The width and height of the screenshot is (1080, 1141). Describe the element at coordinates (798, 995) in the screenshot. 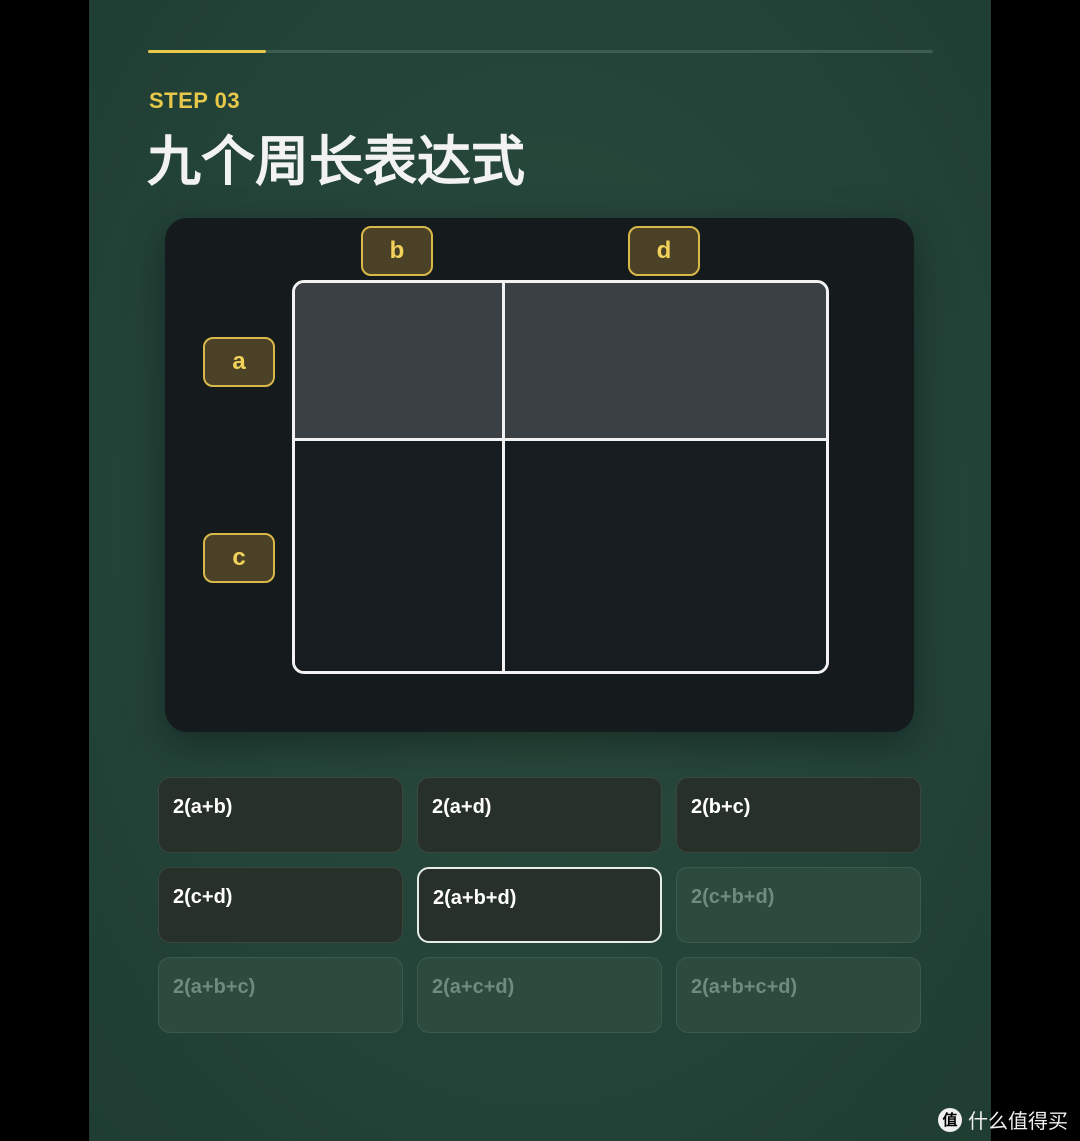

I see `expression-option: 2(a+b+c+d)` at that location.